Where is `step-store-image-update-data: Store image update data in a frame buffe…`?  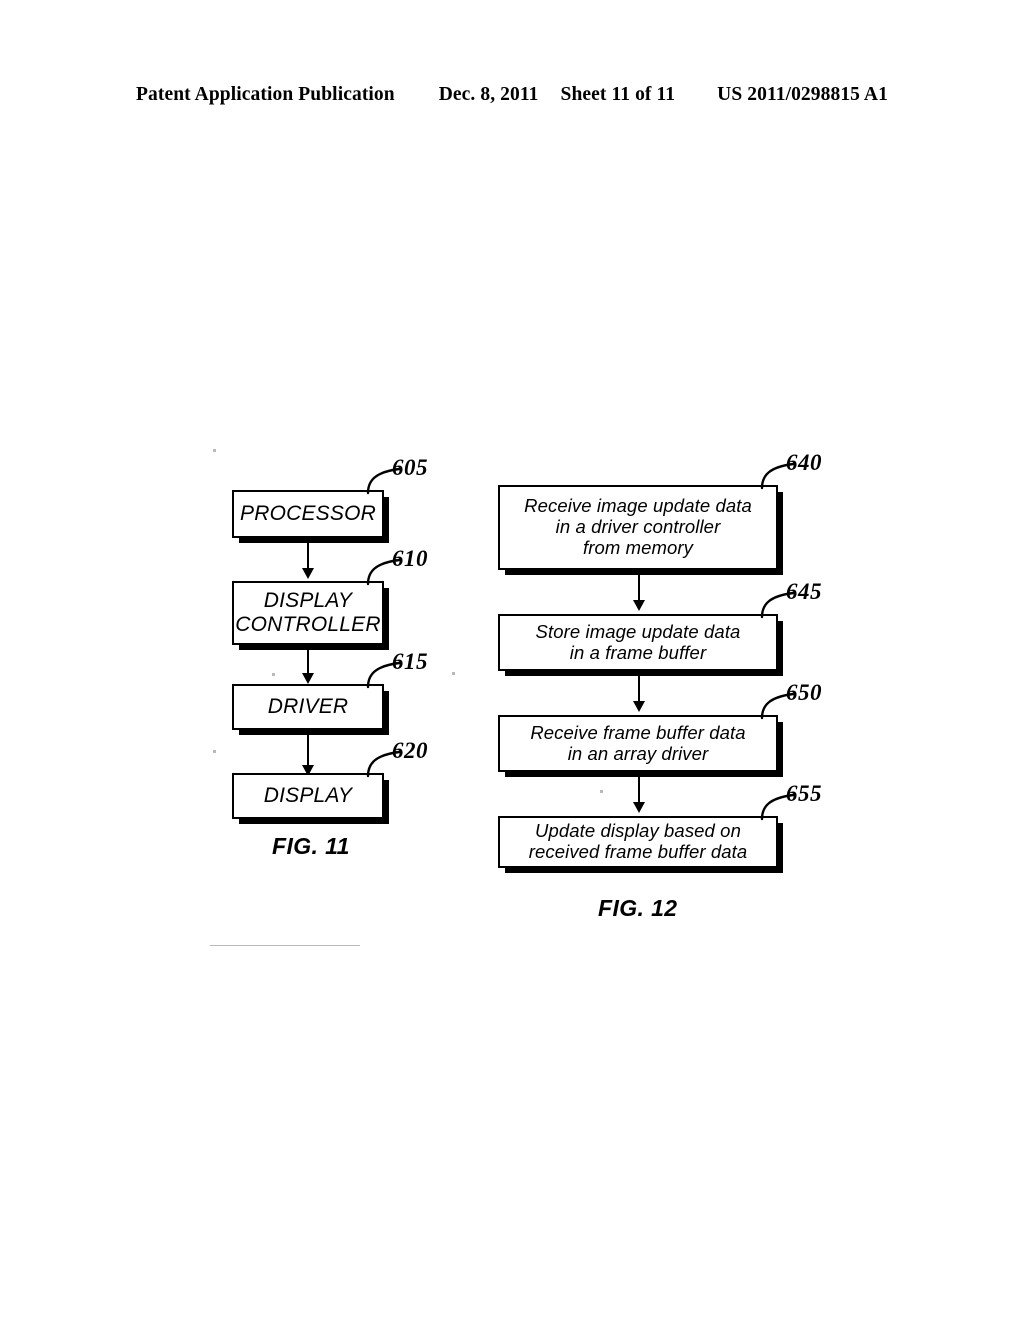 step-store-image-update-data: Store image update data in a frame buffe… is located at coordinates (638, 642).